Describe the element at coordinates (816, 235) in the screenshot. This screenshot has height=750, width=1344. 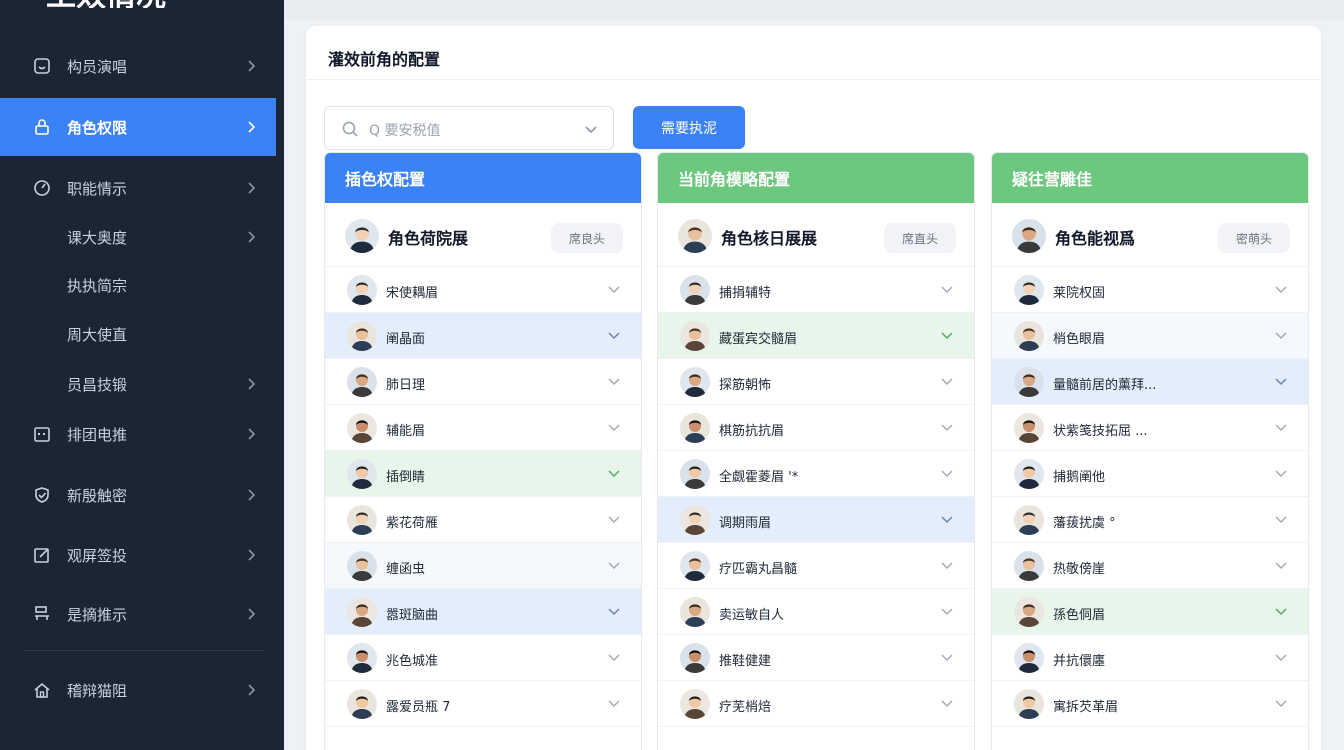
I see `column-lead-row: 角色核日展展 席直头` at that location.